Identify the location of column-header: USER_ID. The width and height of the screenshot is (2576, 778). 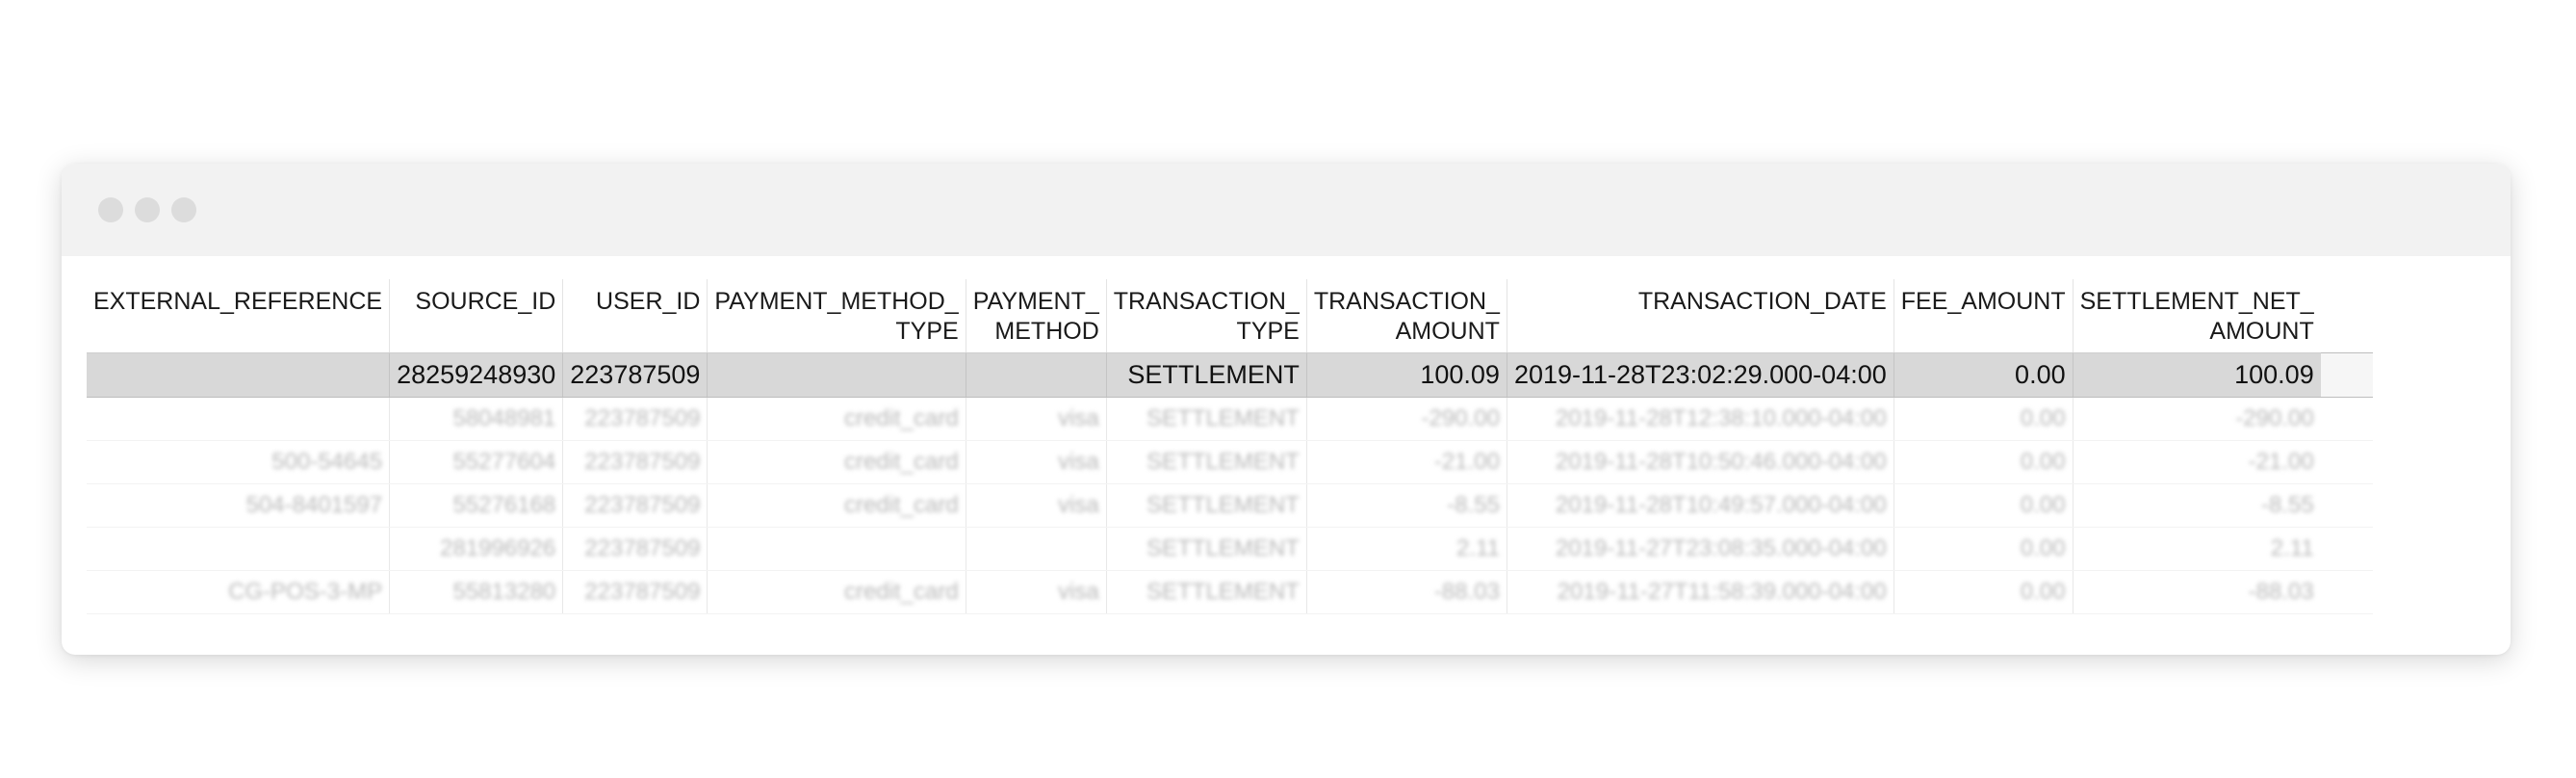
(635, 316).